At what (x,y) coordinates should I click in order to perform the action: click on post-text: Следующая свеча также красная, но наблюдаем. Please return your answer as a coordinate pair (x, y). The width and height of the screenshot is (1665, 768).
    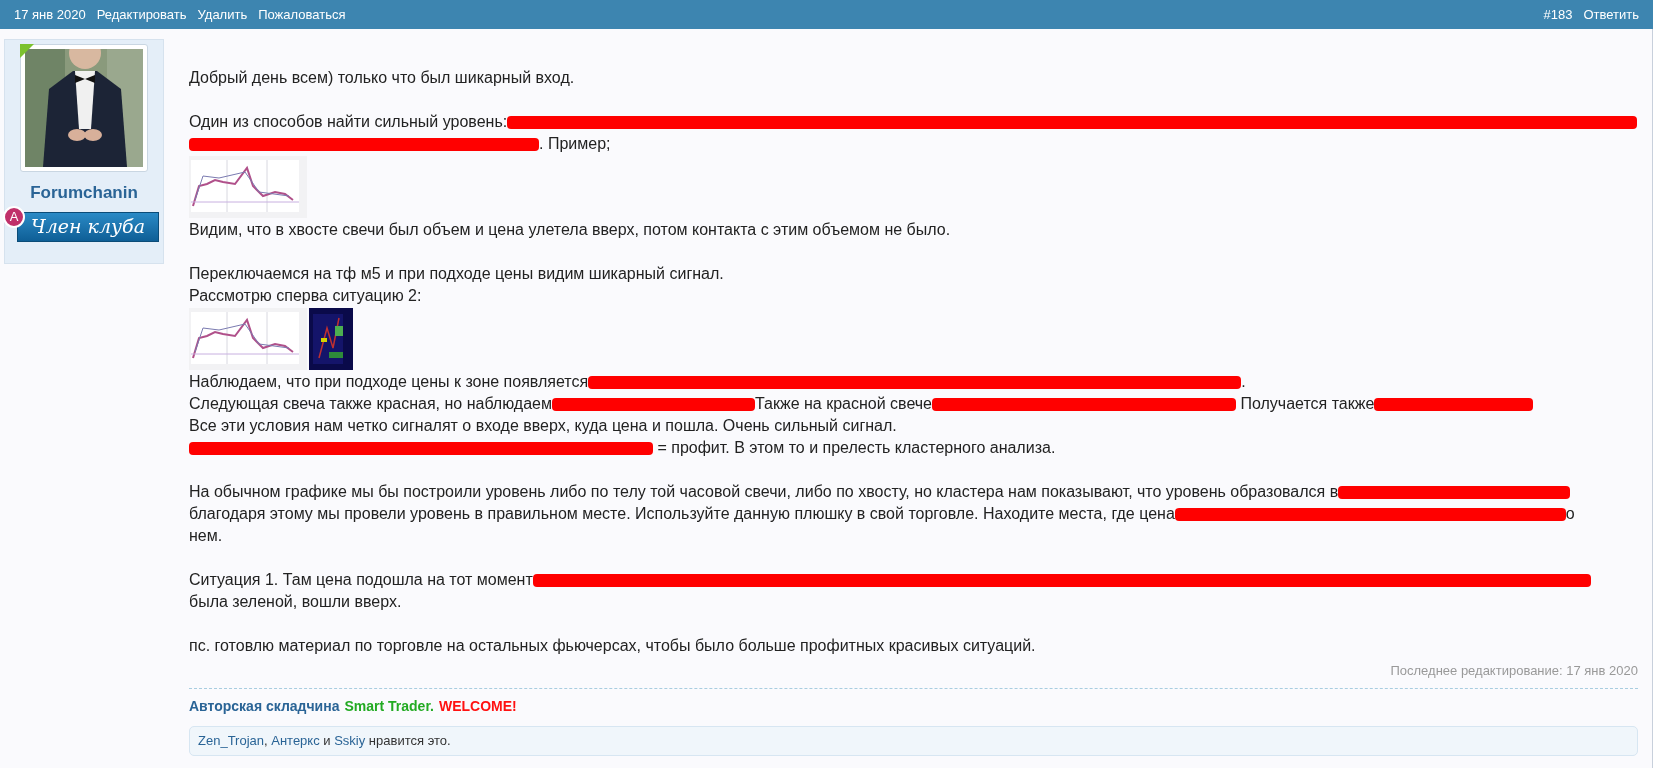
    Looking at the image, I should click on (370, 403).